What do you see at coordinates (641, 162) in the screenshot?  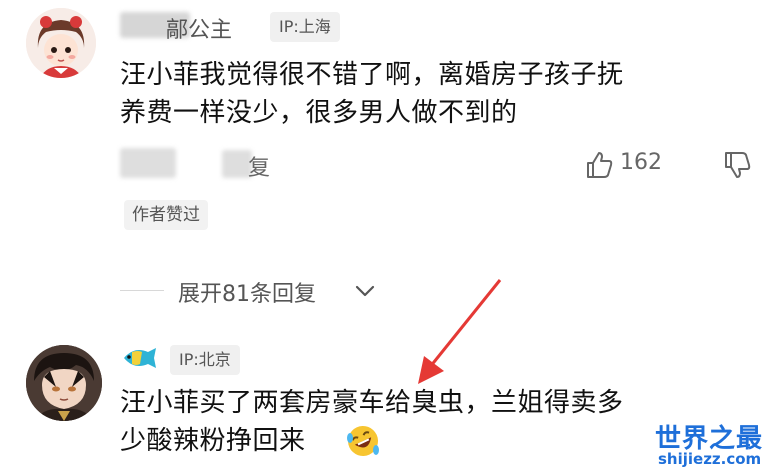 I see `like-count: 162` at bounding box center [641, 162].